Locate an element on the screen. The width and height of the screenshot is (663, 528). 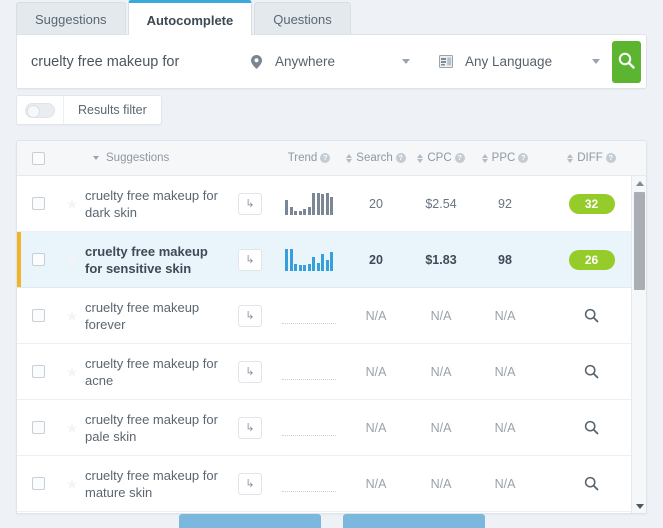
header-diff: DIFF ? is located at coordinates (591, 158).